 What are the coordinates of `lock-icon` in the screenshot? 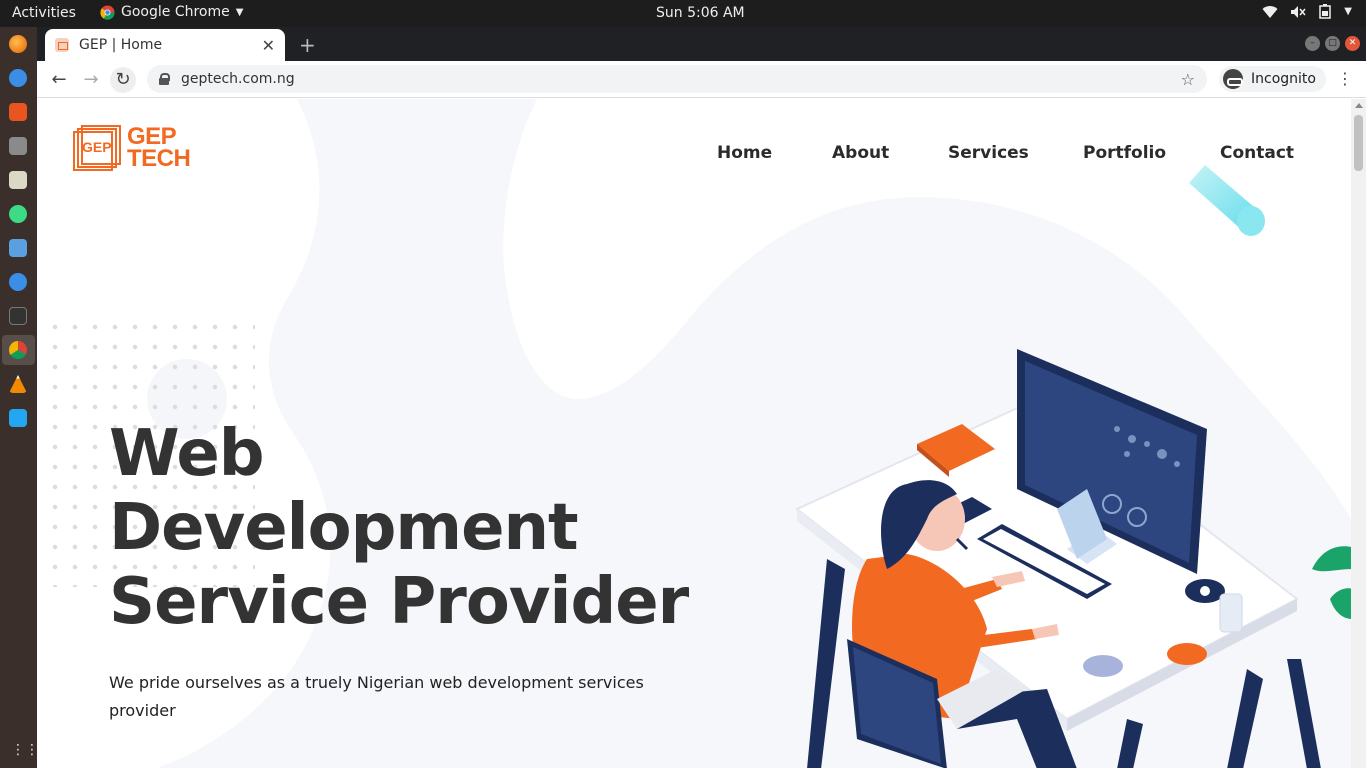 It's located at (164, 79).